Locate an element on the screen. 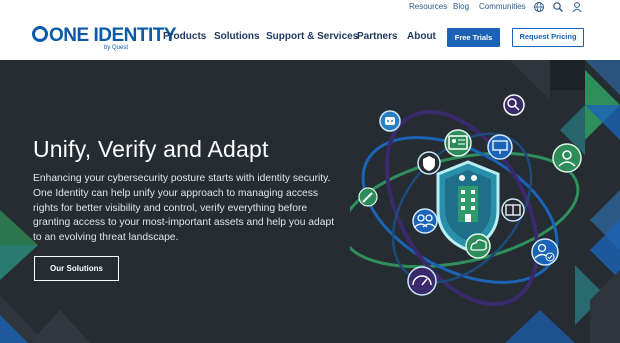 The height and width of the screenshot is (343, 620). building-shield-icon is located at coordinates (468, 206).